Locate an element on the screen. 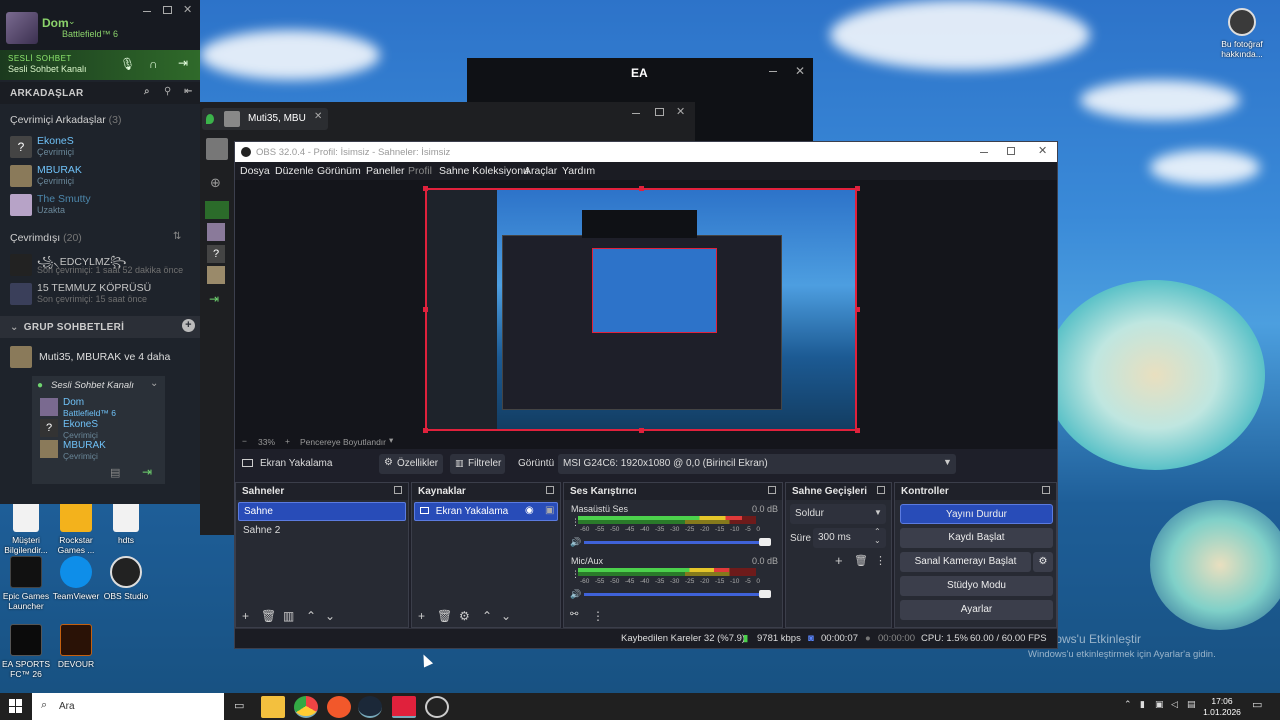 The height and width of the screenshot is (720, 1280). menu-yardim: Yardım is located at coordinates (578, 171).